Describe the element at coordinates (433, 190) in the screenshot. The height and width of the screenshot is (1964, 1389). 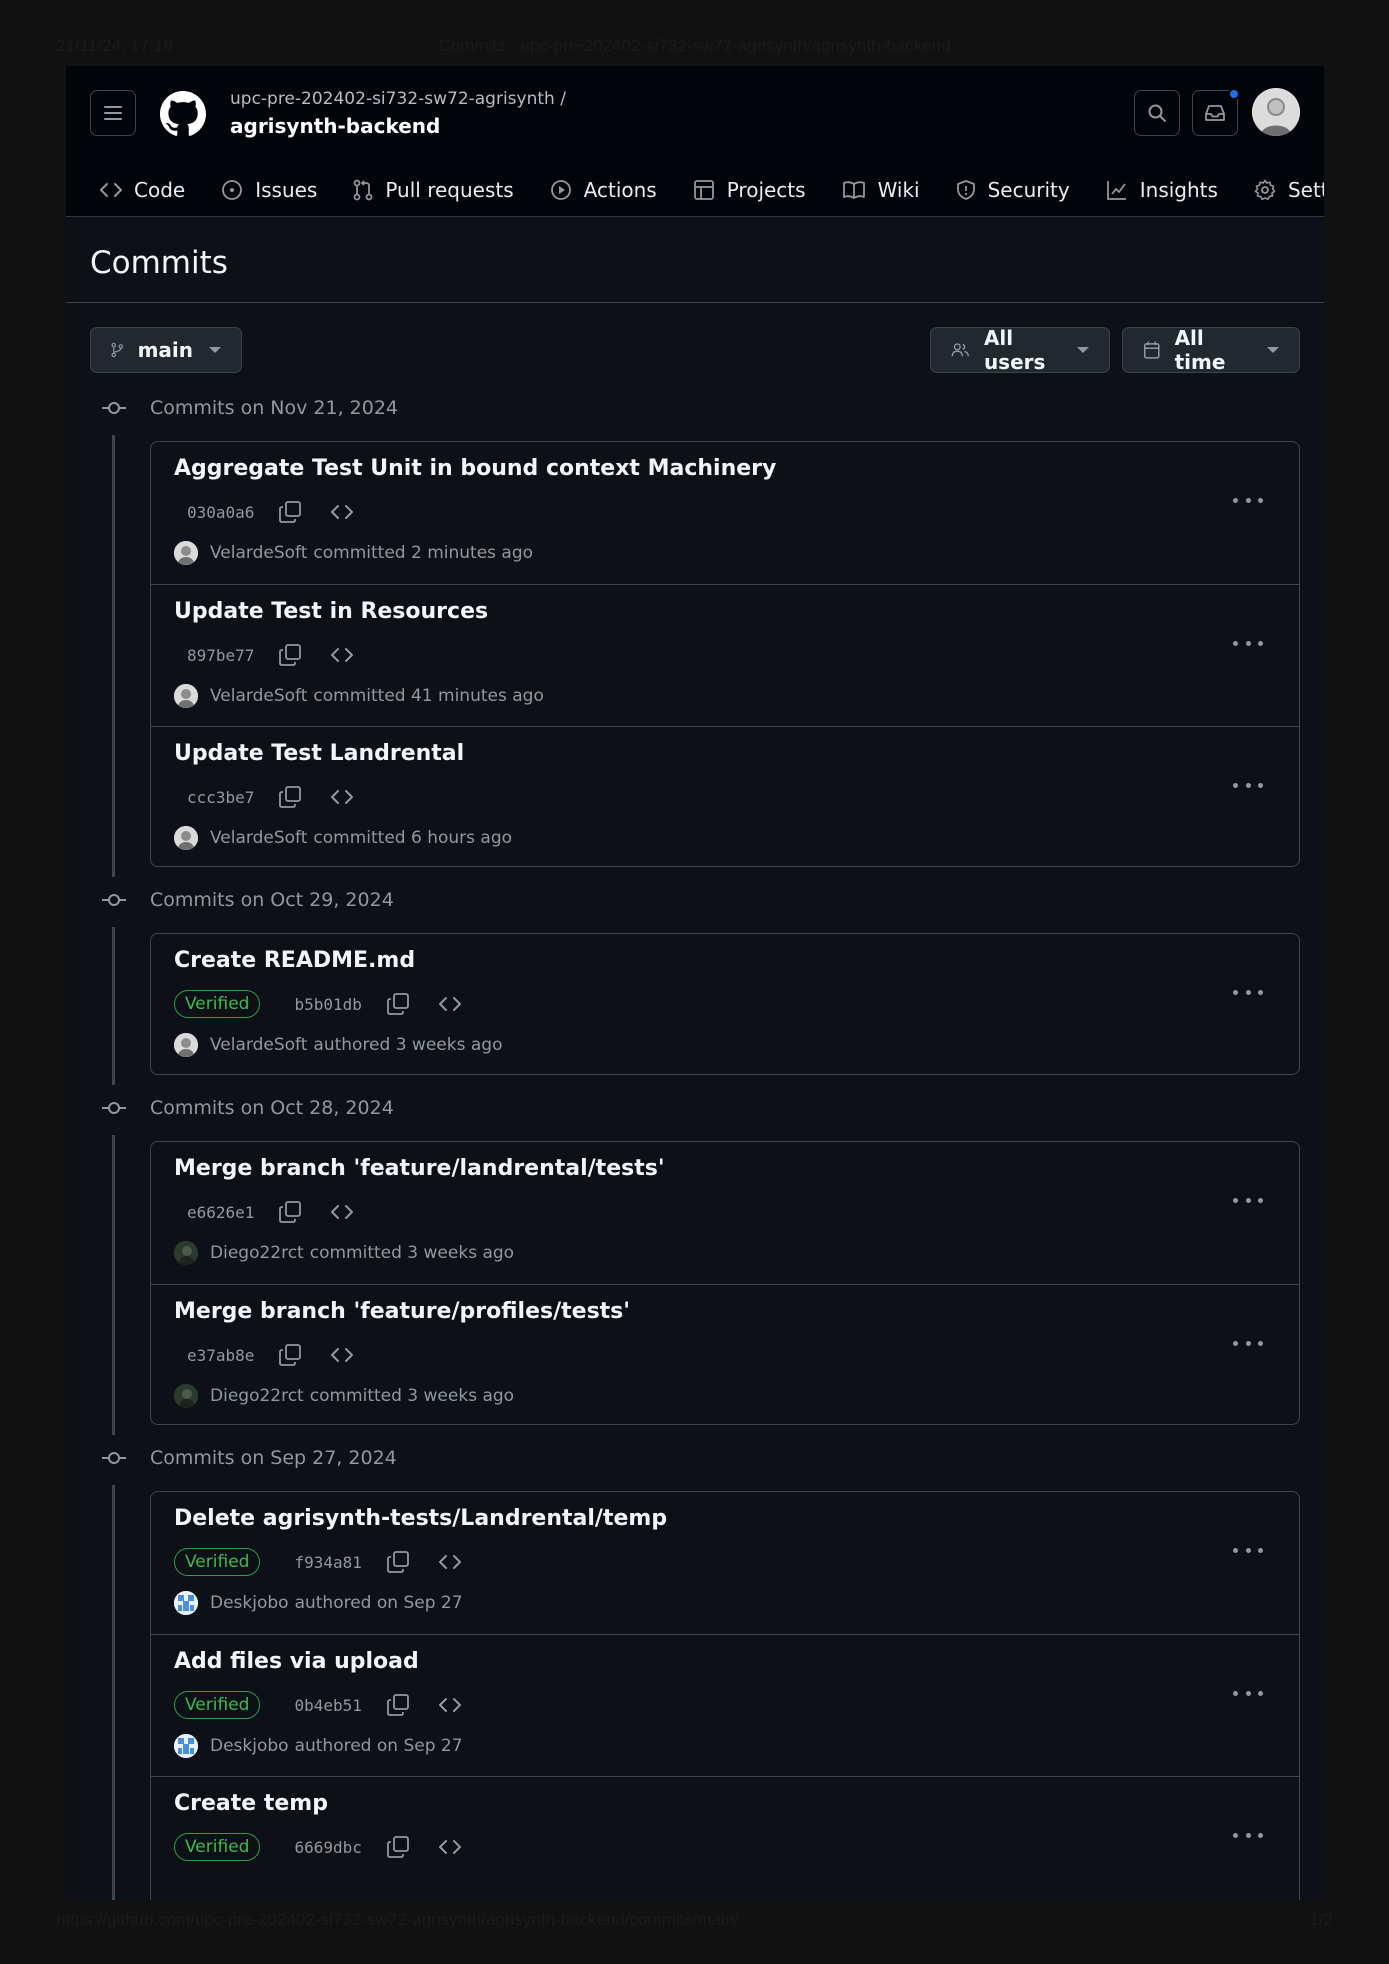
I see `tab-pull-requests: Pull requests` at that location.